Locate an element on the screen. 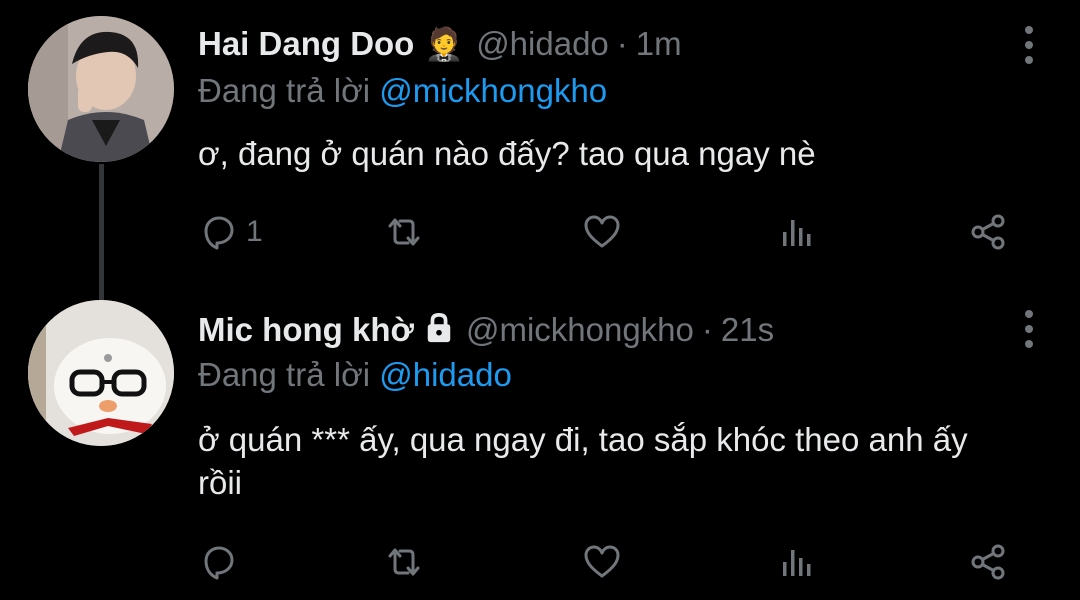 The height and width of the screenshot is (600, 1080). tweet-header: Mic hong khờ @mickhongkho · 21s is located at coordinates (486, 330).